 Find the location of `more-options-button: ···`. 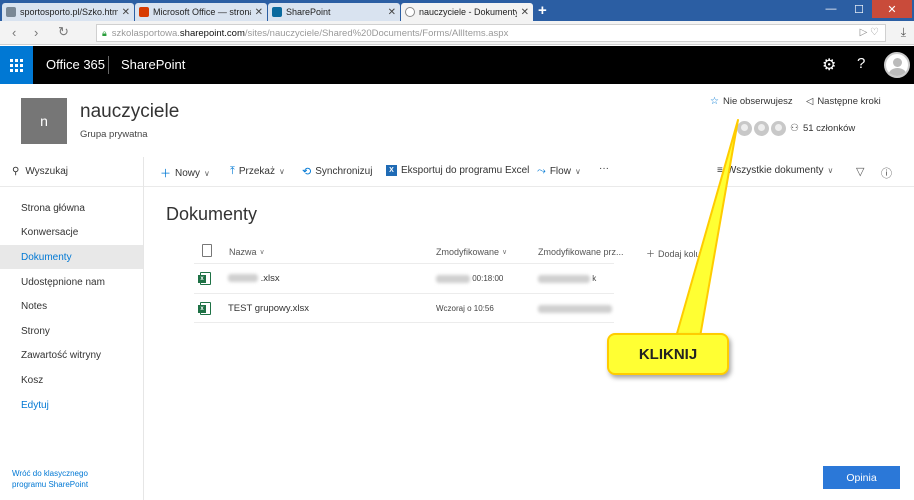

more-options-button: ··· is located at coordinates (604, 168).